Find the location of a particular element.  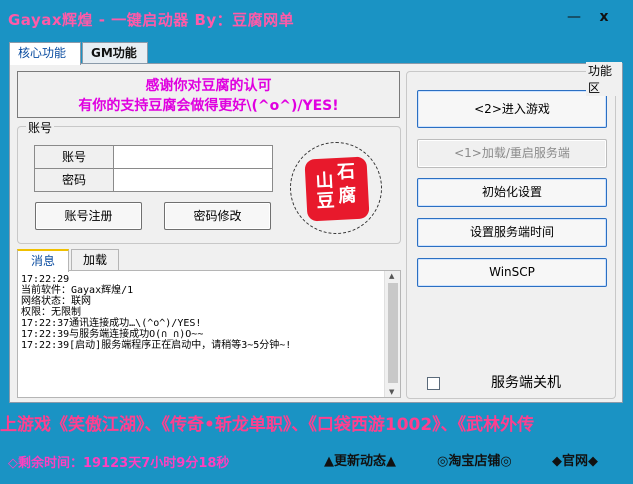

minimize-button: — is located at coordinates (574, 17).